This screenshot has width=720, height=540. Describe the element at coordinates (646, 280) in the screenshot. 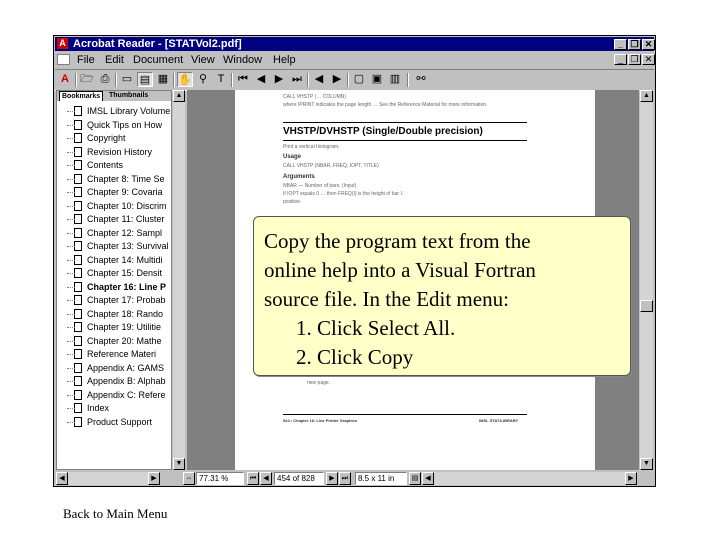

I see `document-scrollbar: ▲ ▼` at that location.